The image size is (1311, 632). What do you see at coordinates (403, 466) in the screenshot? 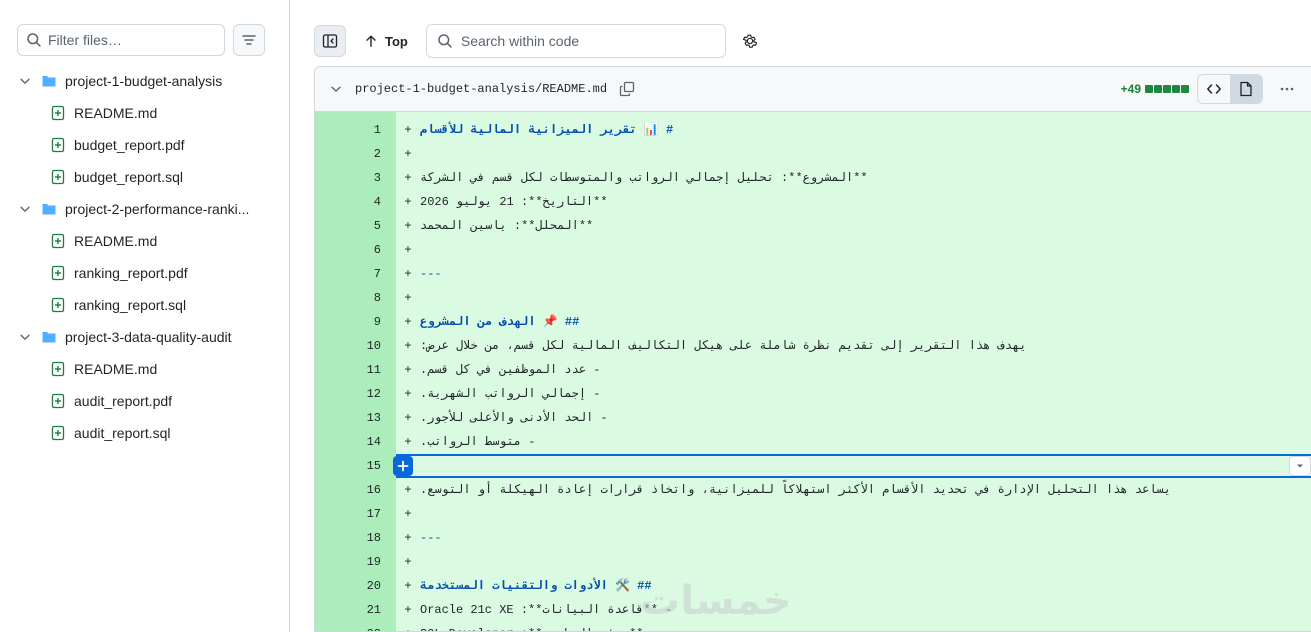
I see `add-comment-button` at bounding box center [403, 466].